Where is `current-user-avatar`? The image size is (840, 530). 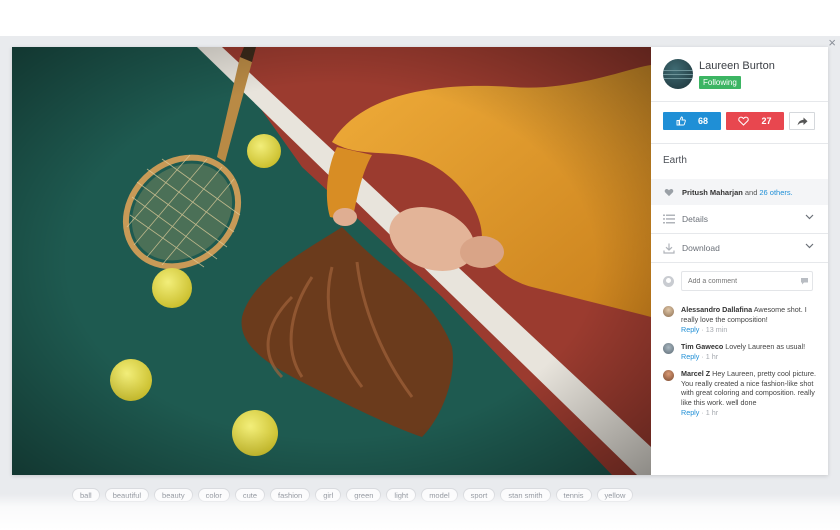 current-user-avatar is located at coordinates (668, 281).